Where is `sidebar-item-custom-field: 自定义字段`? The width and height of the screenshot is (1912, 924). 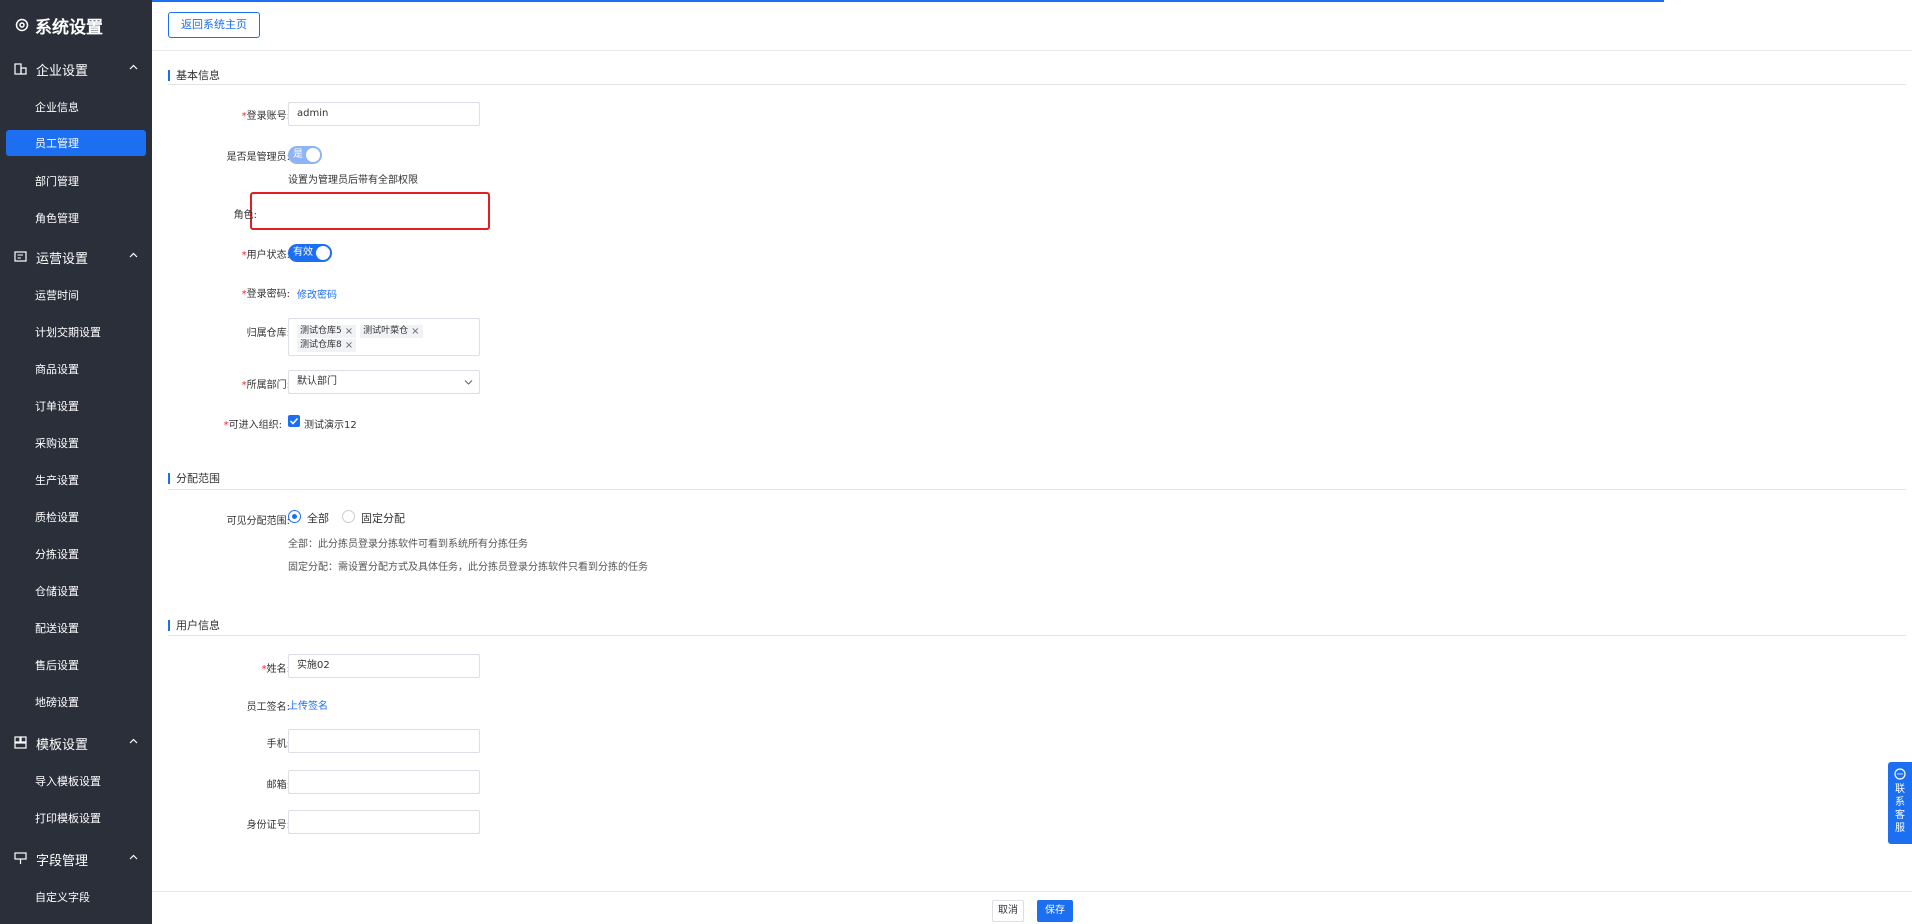
sidebar-item-custom-field: 自定义字段 is located at coordinates (76, 896).